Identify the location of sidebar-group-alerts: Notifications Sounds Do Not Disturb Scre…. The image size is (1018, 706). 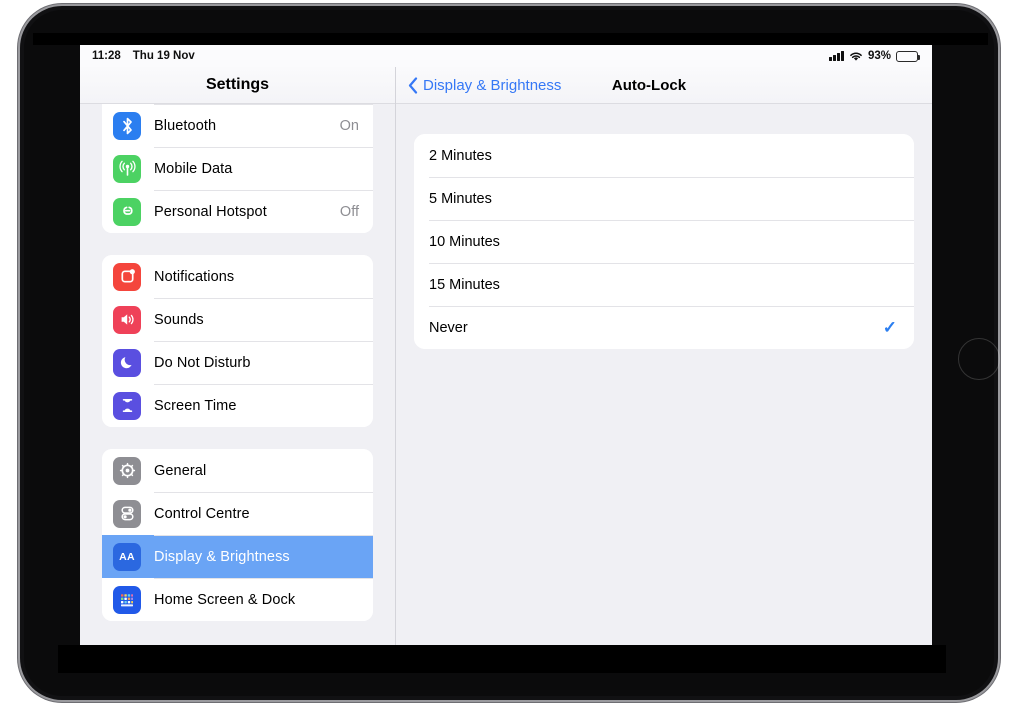
(237, 341).